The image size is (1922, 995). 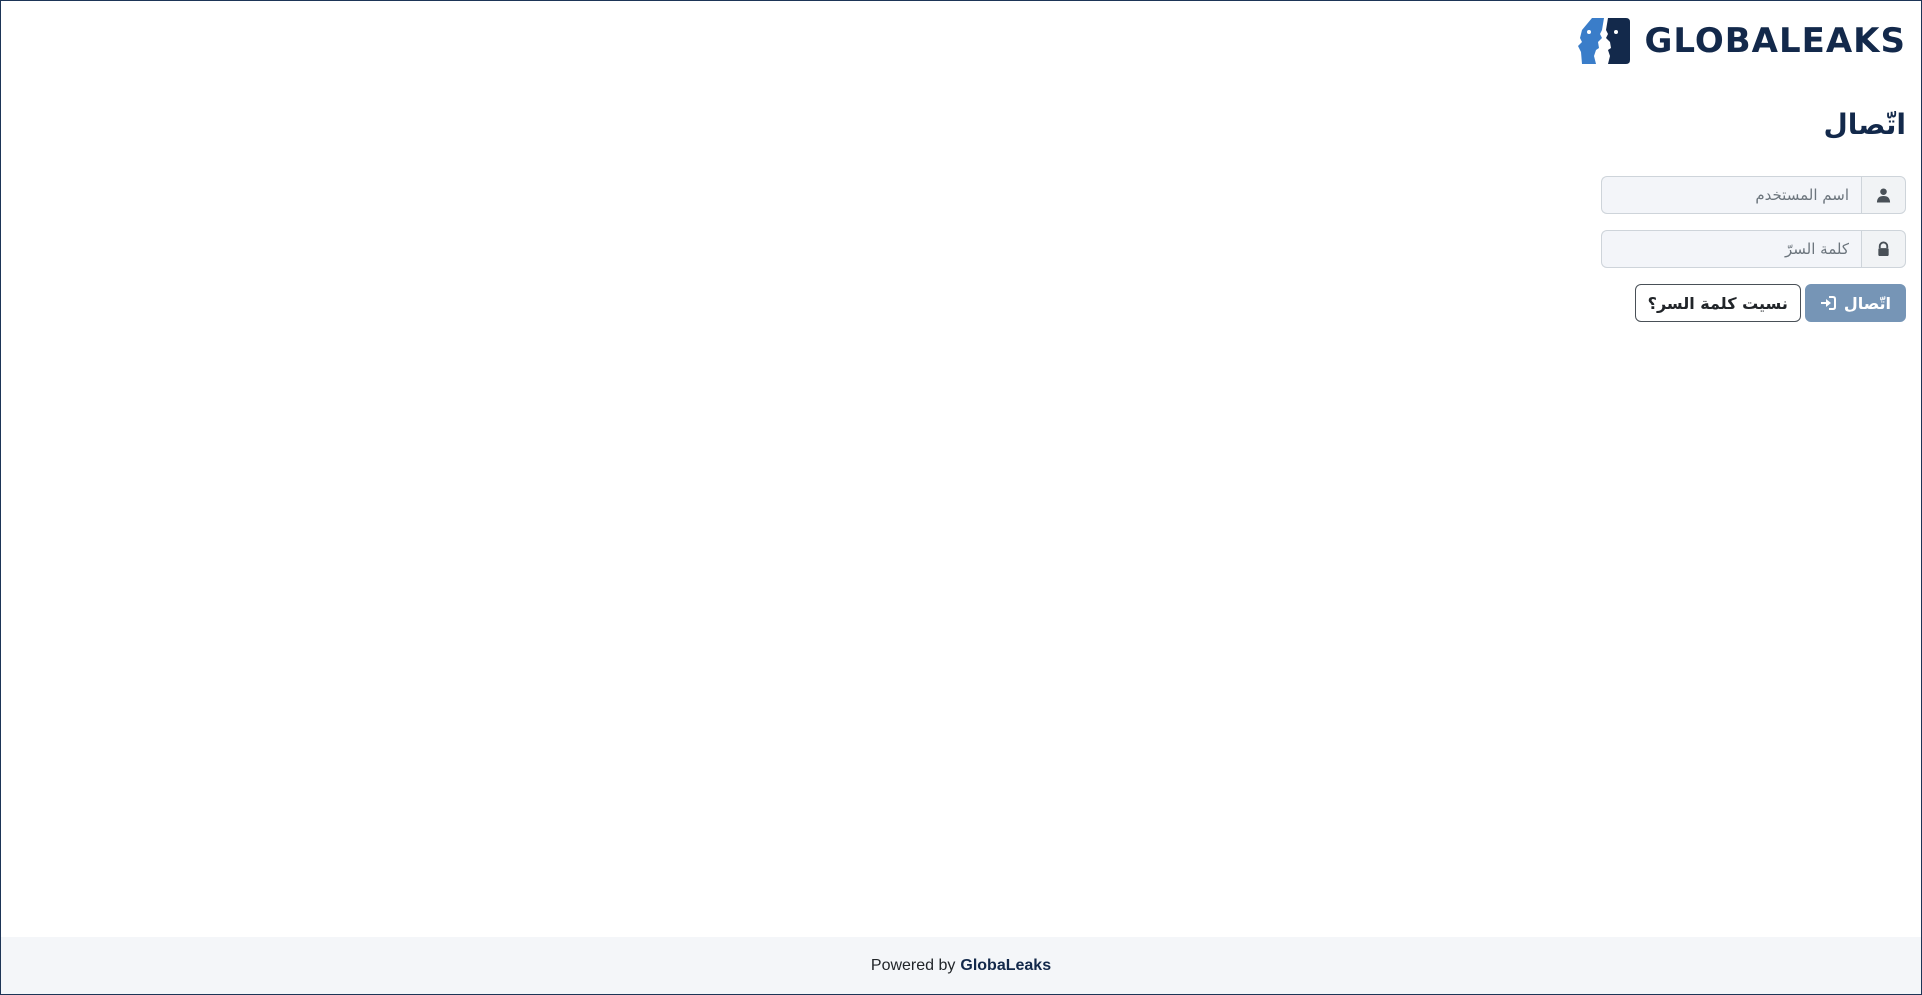 What do you see at coordinates (1731, 195) in the screenshot?
I see `username-input` at bounding box center [1731, 195].